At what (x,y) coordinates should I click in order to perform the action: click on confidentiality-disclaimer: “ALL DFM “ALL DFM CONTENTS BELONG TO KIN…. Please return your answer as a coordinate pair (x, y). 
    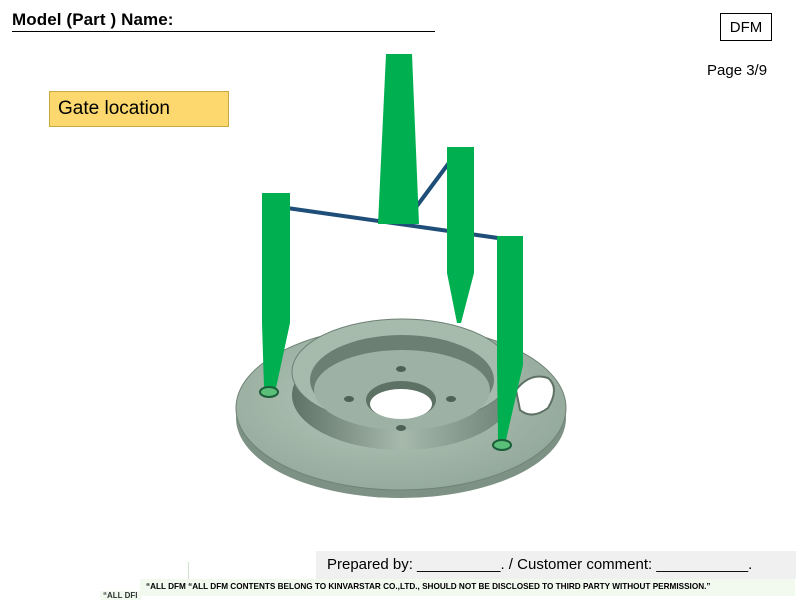
    Looking at the image, I should click on (428, 586).